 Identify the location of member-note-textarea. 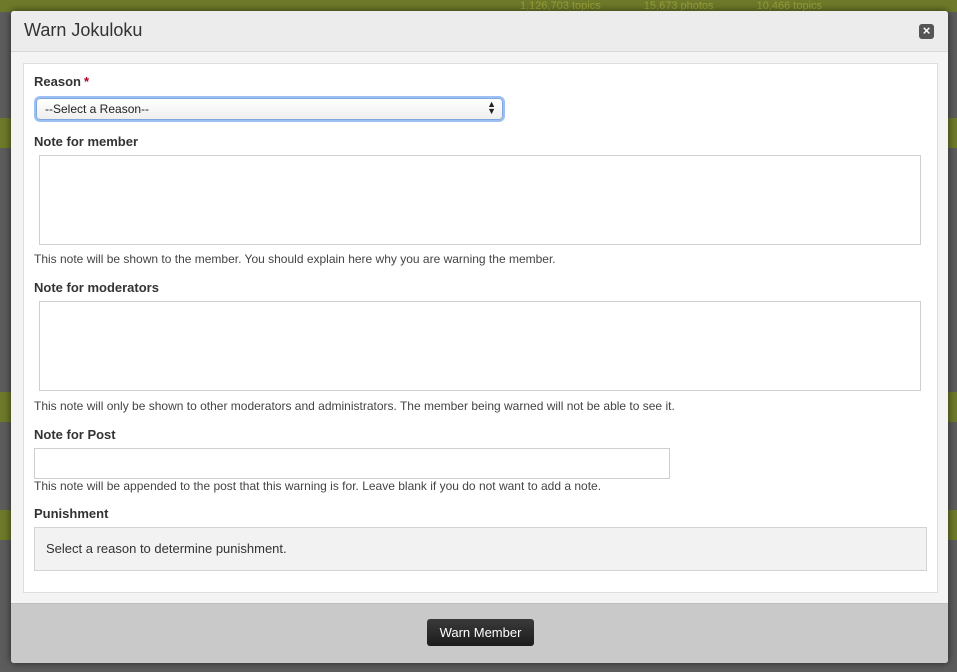
(480, 200).